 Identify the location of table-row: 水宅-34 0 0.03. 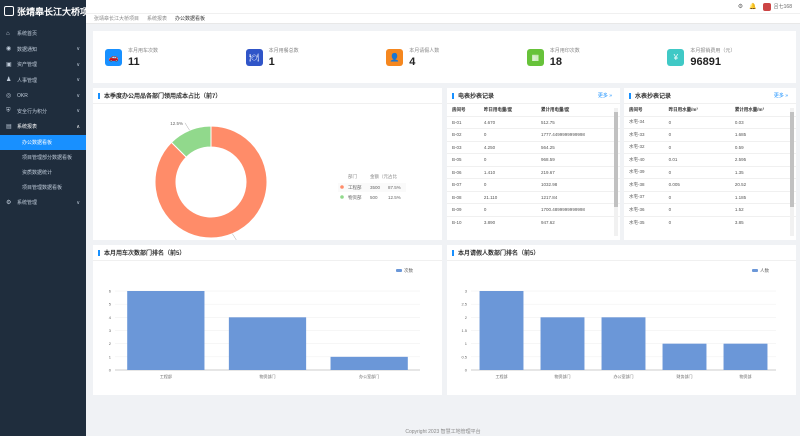
(710, 122).